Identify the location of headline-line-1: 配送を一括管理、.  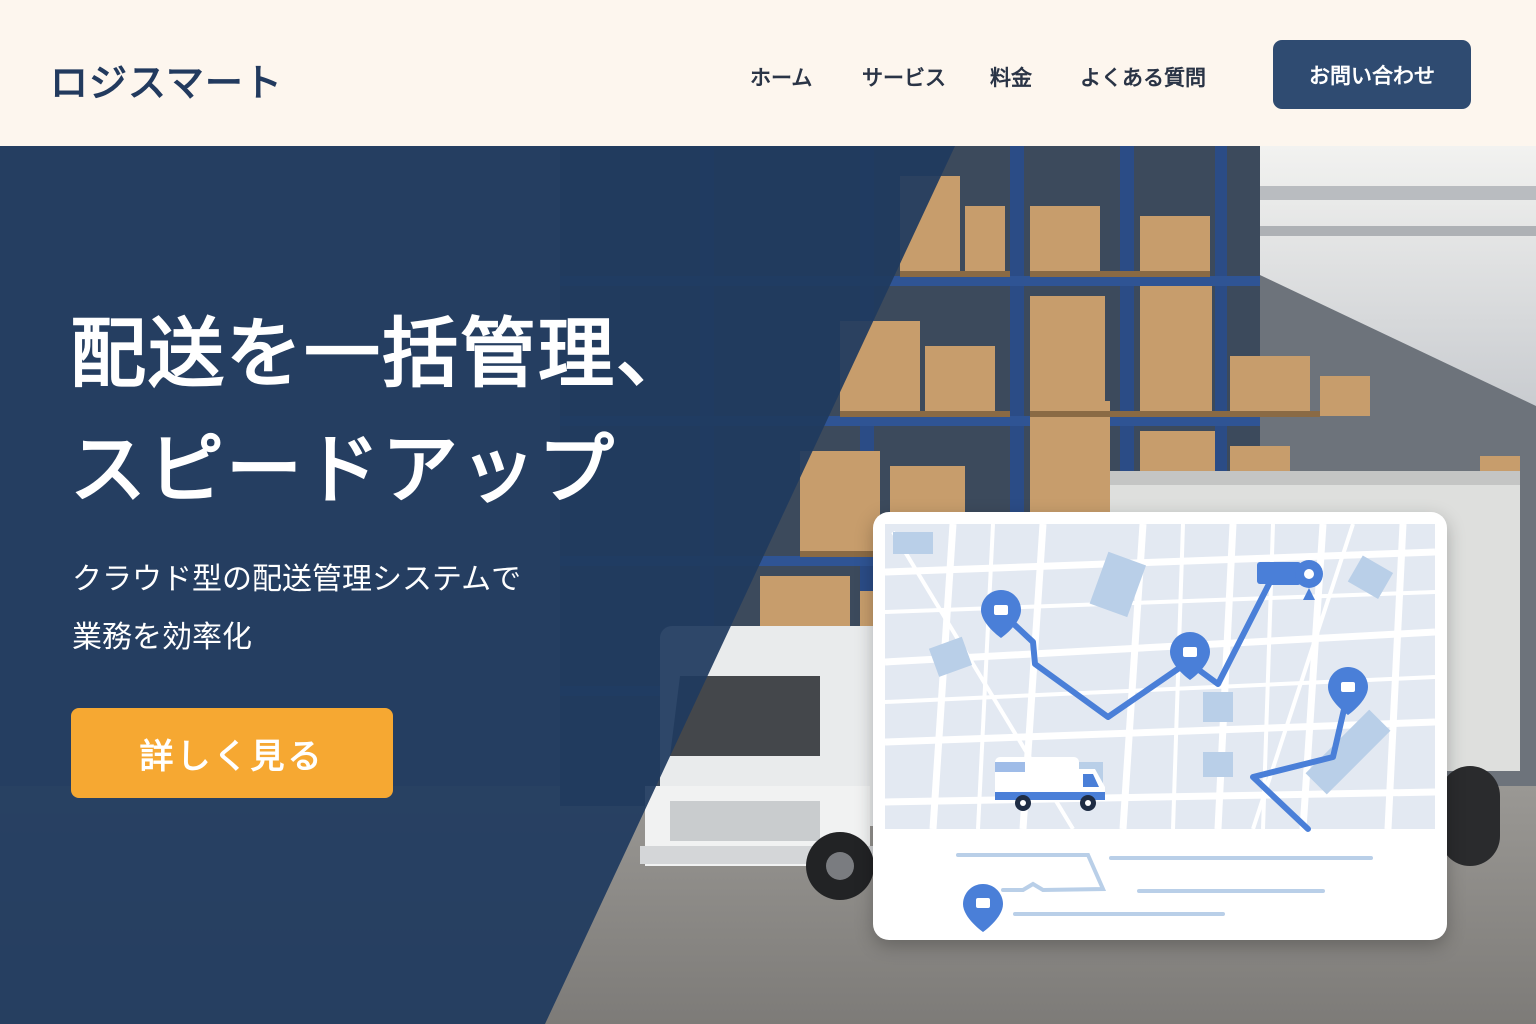
(382, 353).